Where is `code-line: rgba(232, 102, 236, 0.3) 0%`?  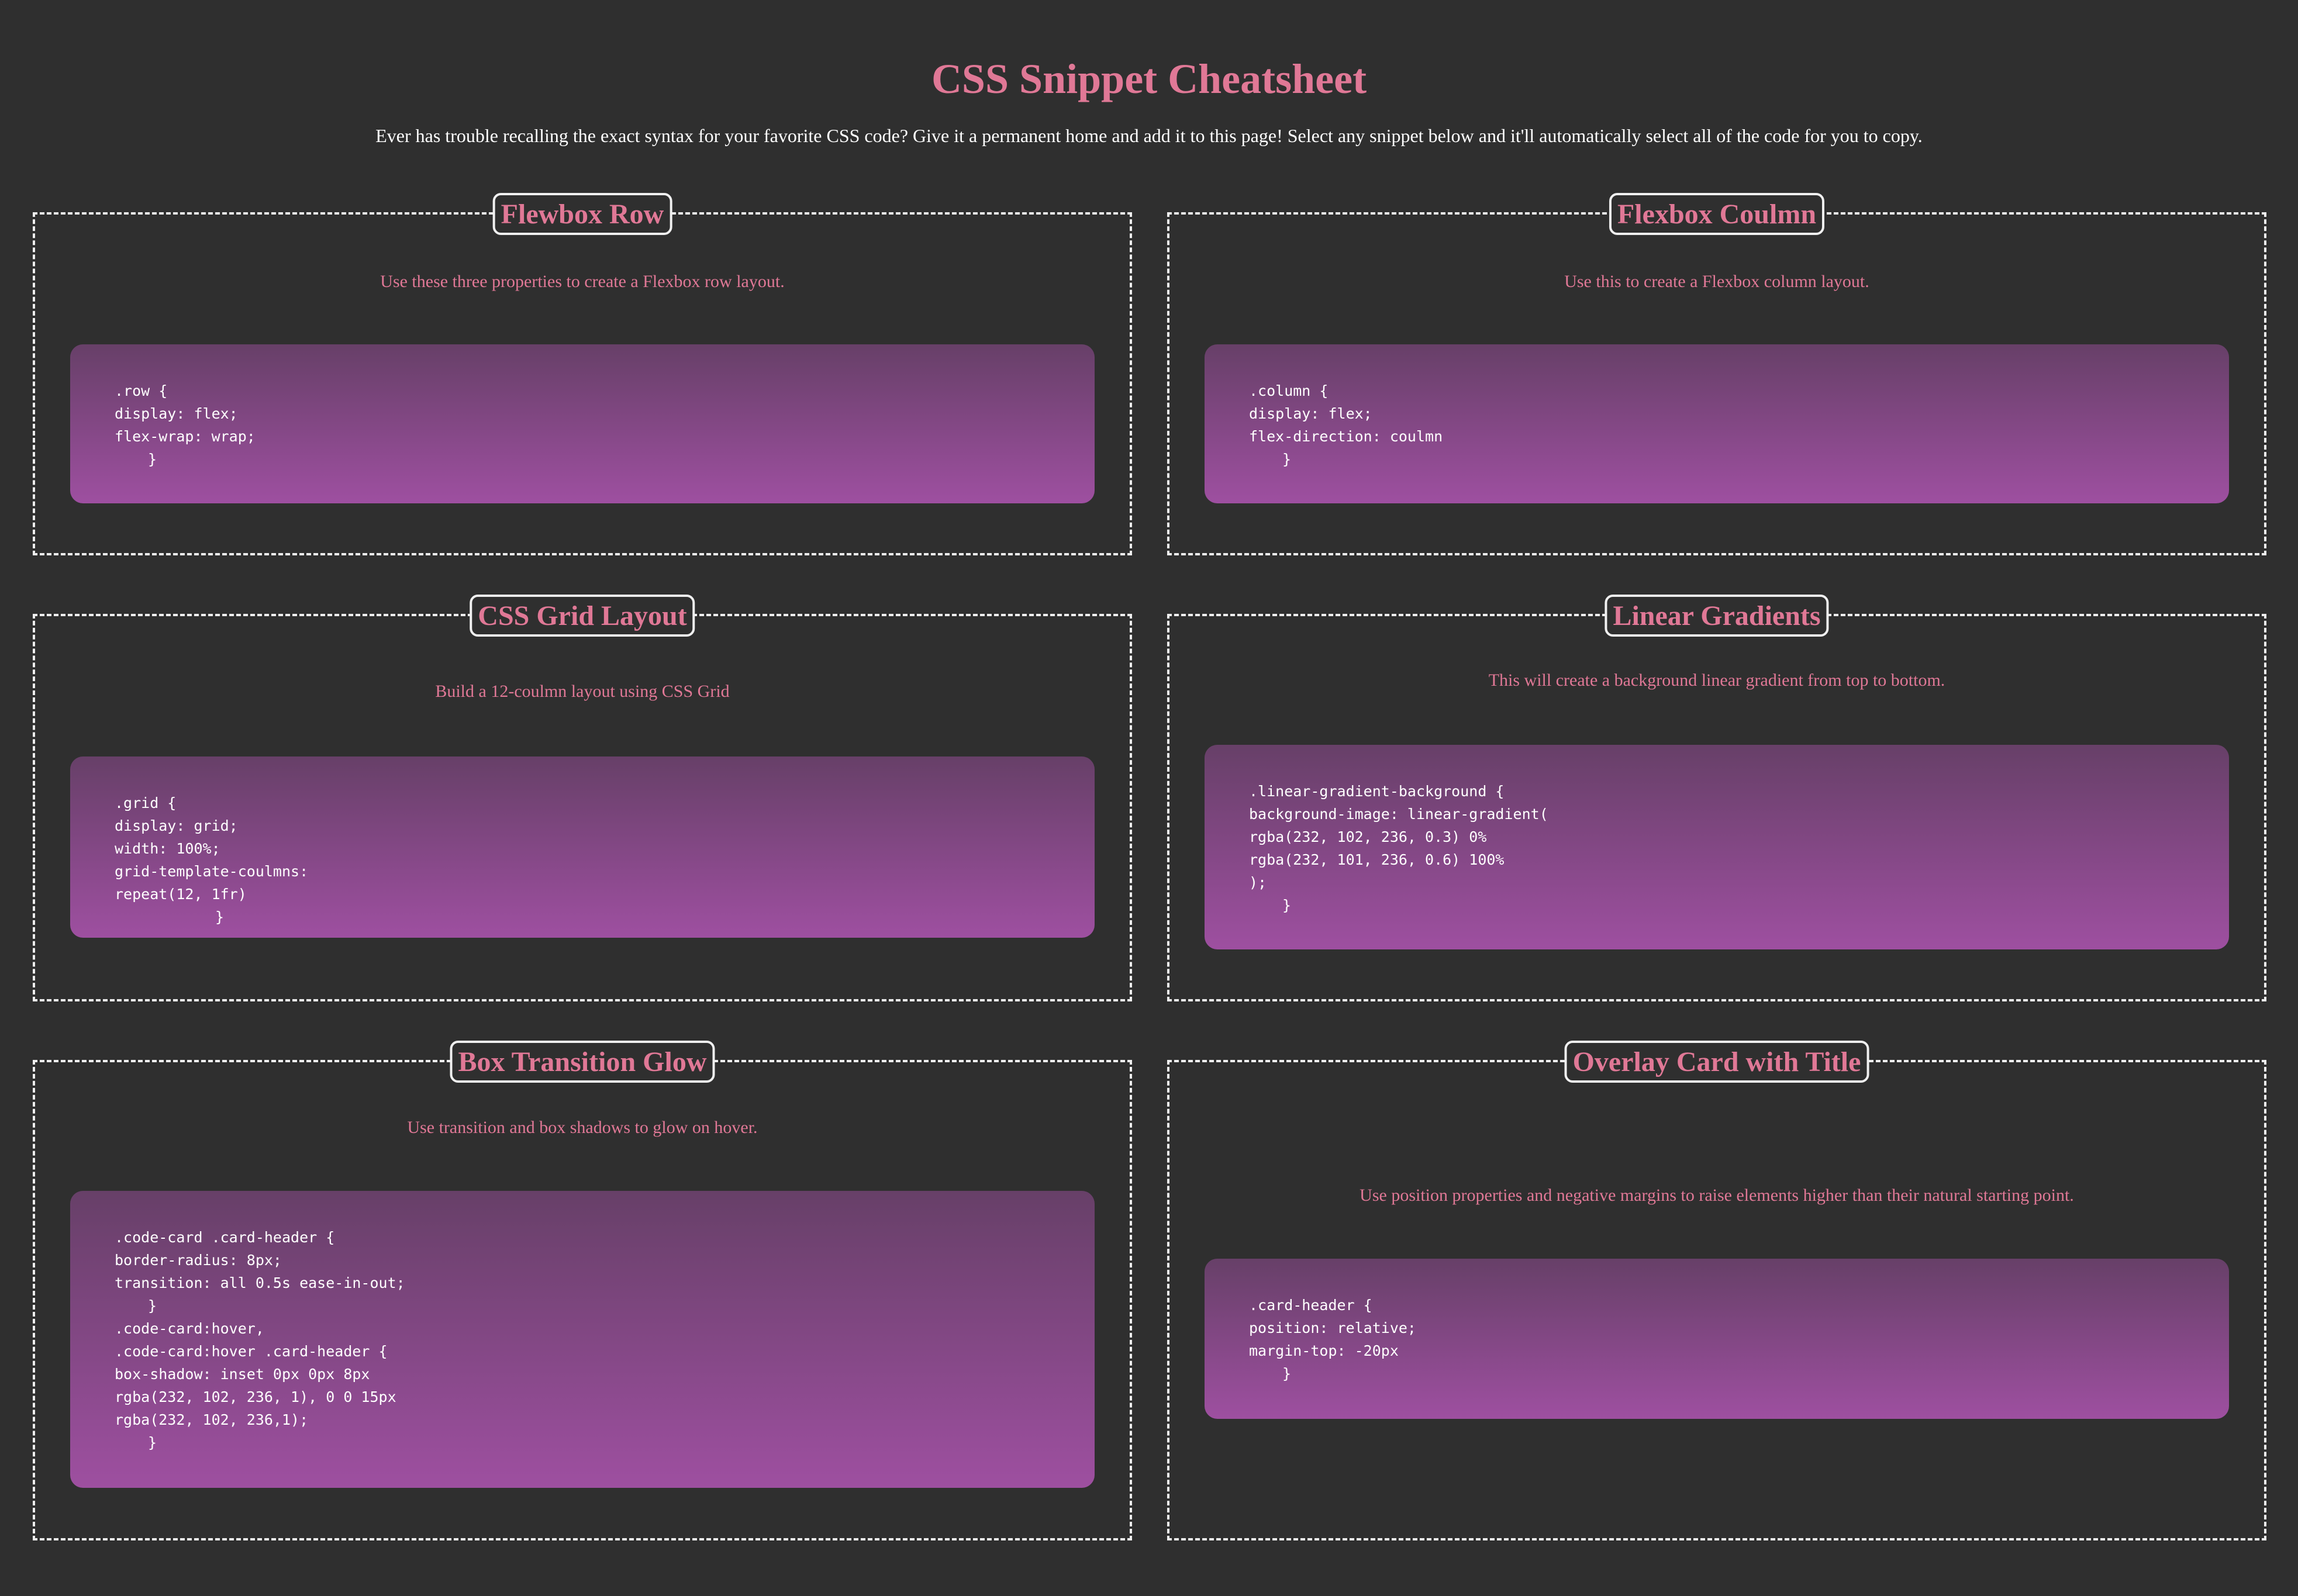
code-line: rgba(232, 102, 236, 0.3) 0% is located at coordinates (1368, 837).